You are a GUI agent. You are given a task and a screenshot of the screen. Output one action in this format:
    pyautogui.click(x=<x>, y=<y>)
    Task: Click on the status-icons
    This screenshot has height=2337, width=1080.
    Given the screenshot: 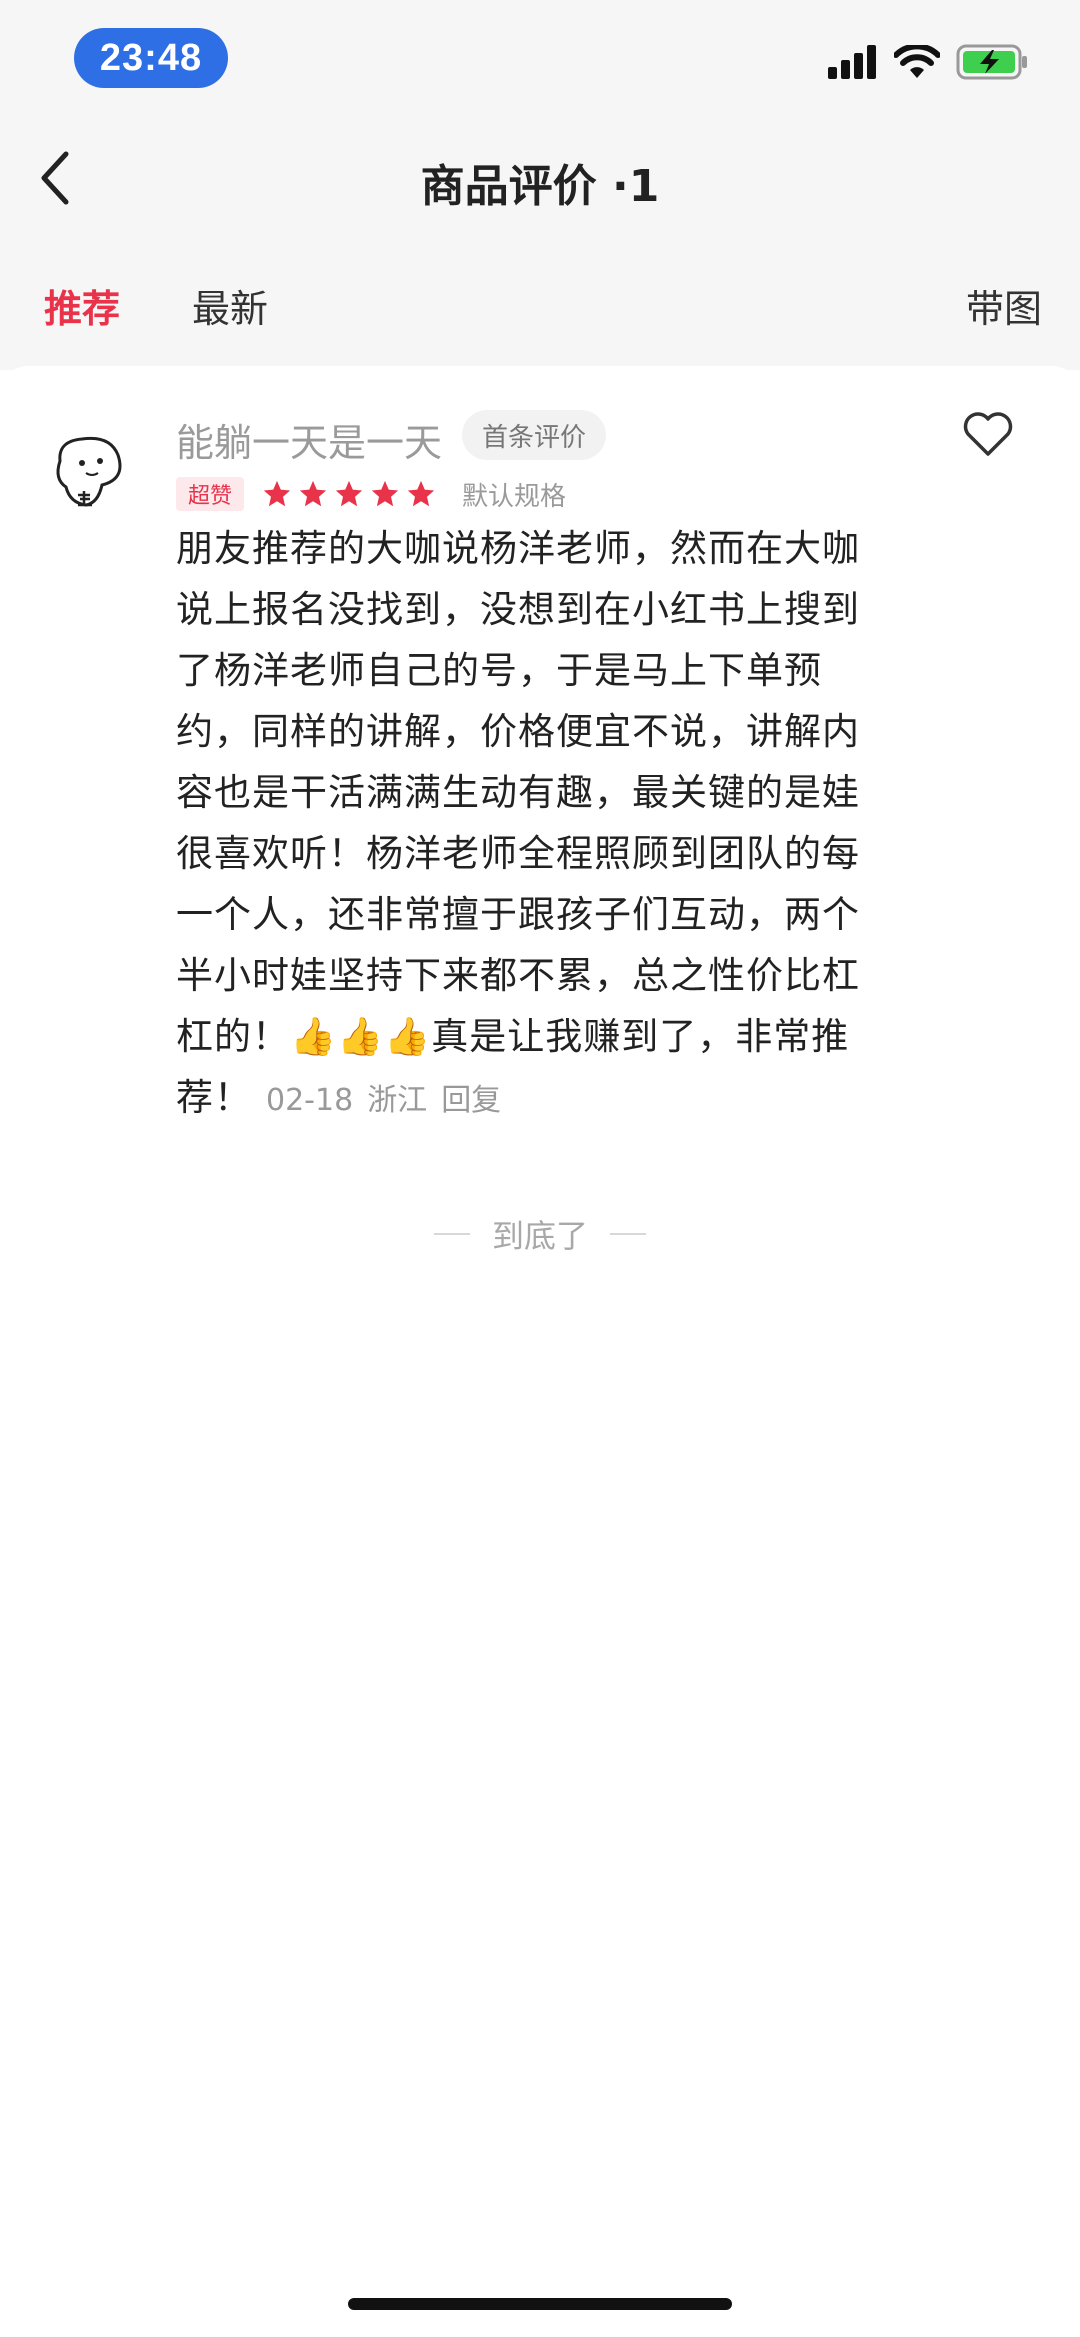 What is the action you would take?
    pyautogui.click(x=928, y=62)
    